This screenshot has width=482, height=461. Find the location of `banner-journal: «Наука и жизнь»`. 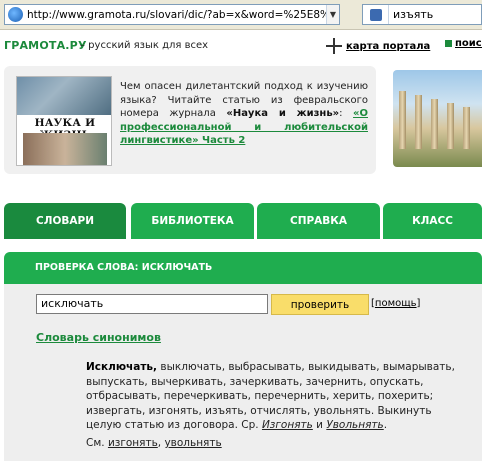

banner-journal: «Наука и жизнь» is located at coordinates (283, 113).